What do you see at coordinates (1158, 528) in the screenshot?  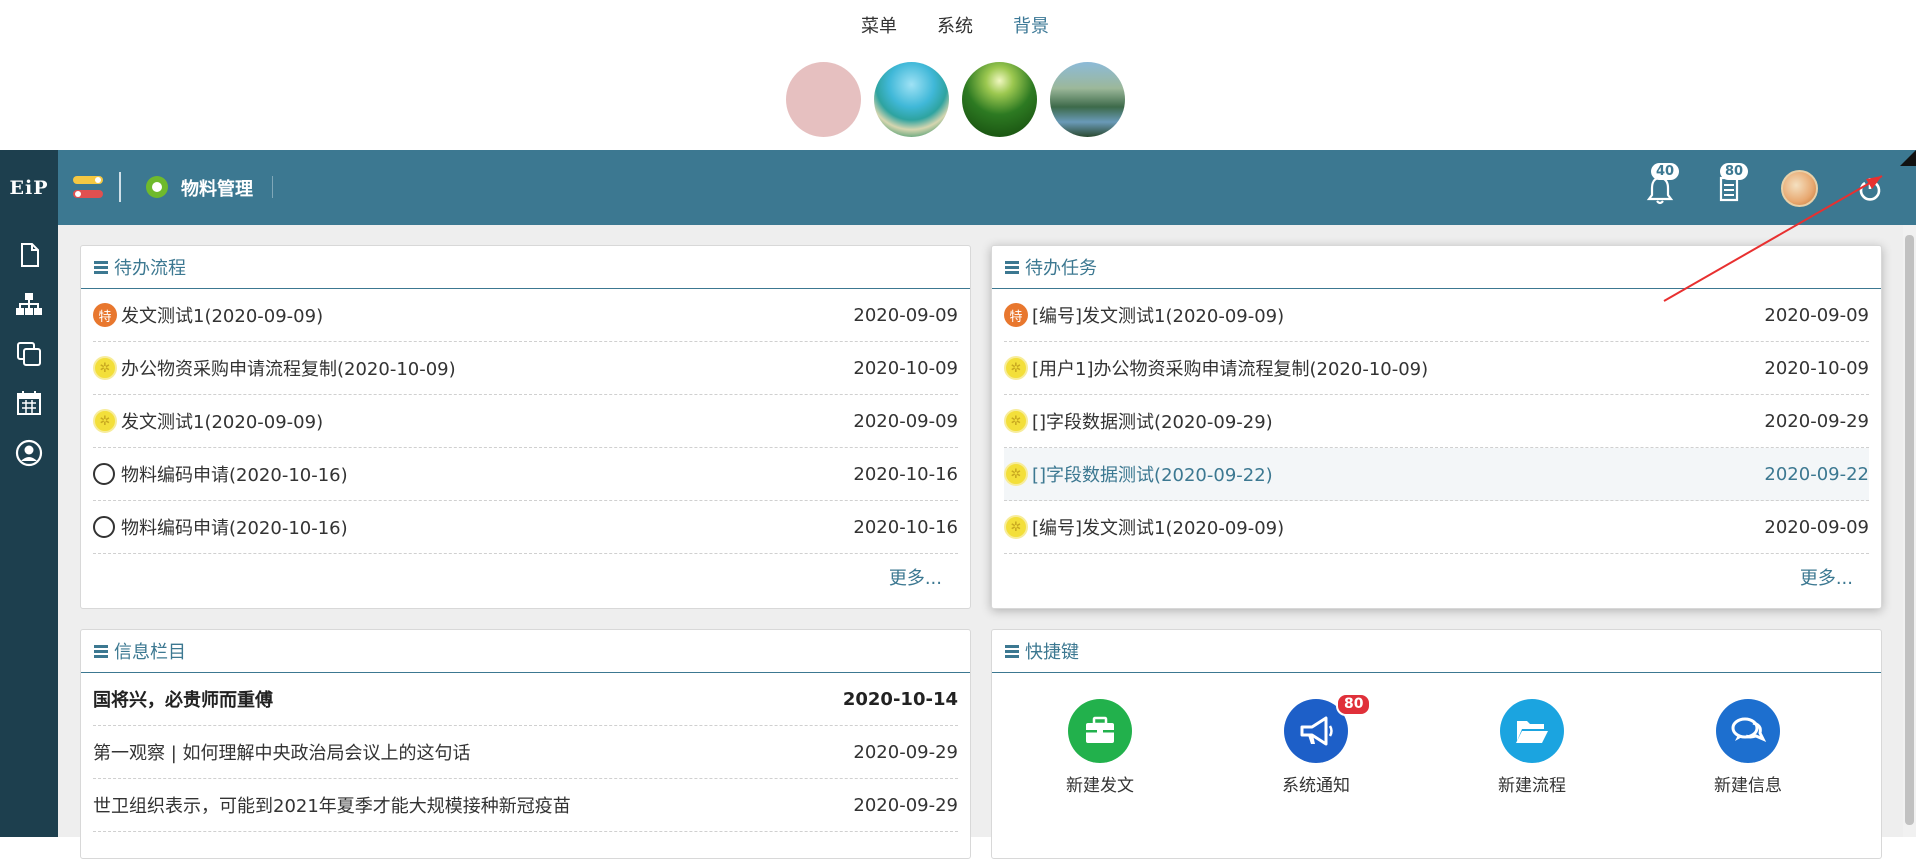 I see `item-title: [编号]发文测试1(2020-09-09)` at bounding box center [1158, 528].